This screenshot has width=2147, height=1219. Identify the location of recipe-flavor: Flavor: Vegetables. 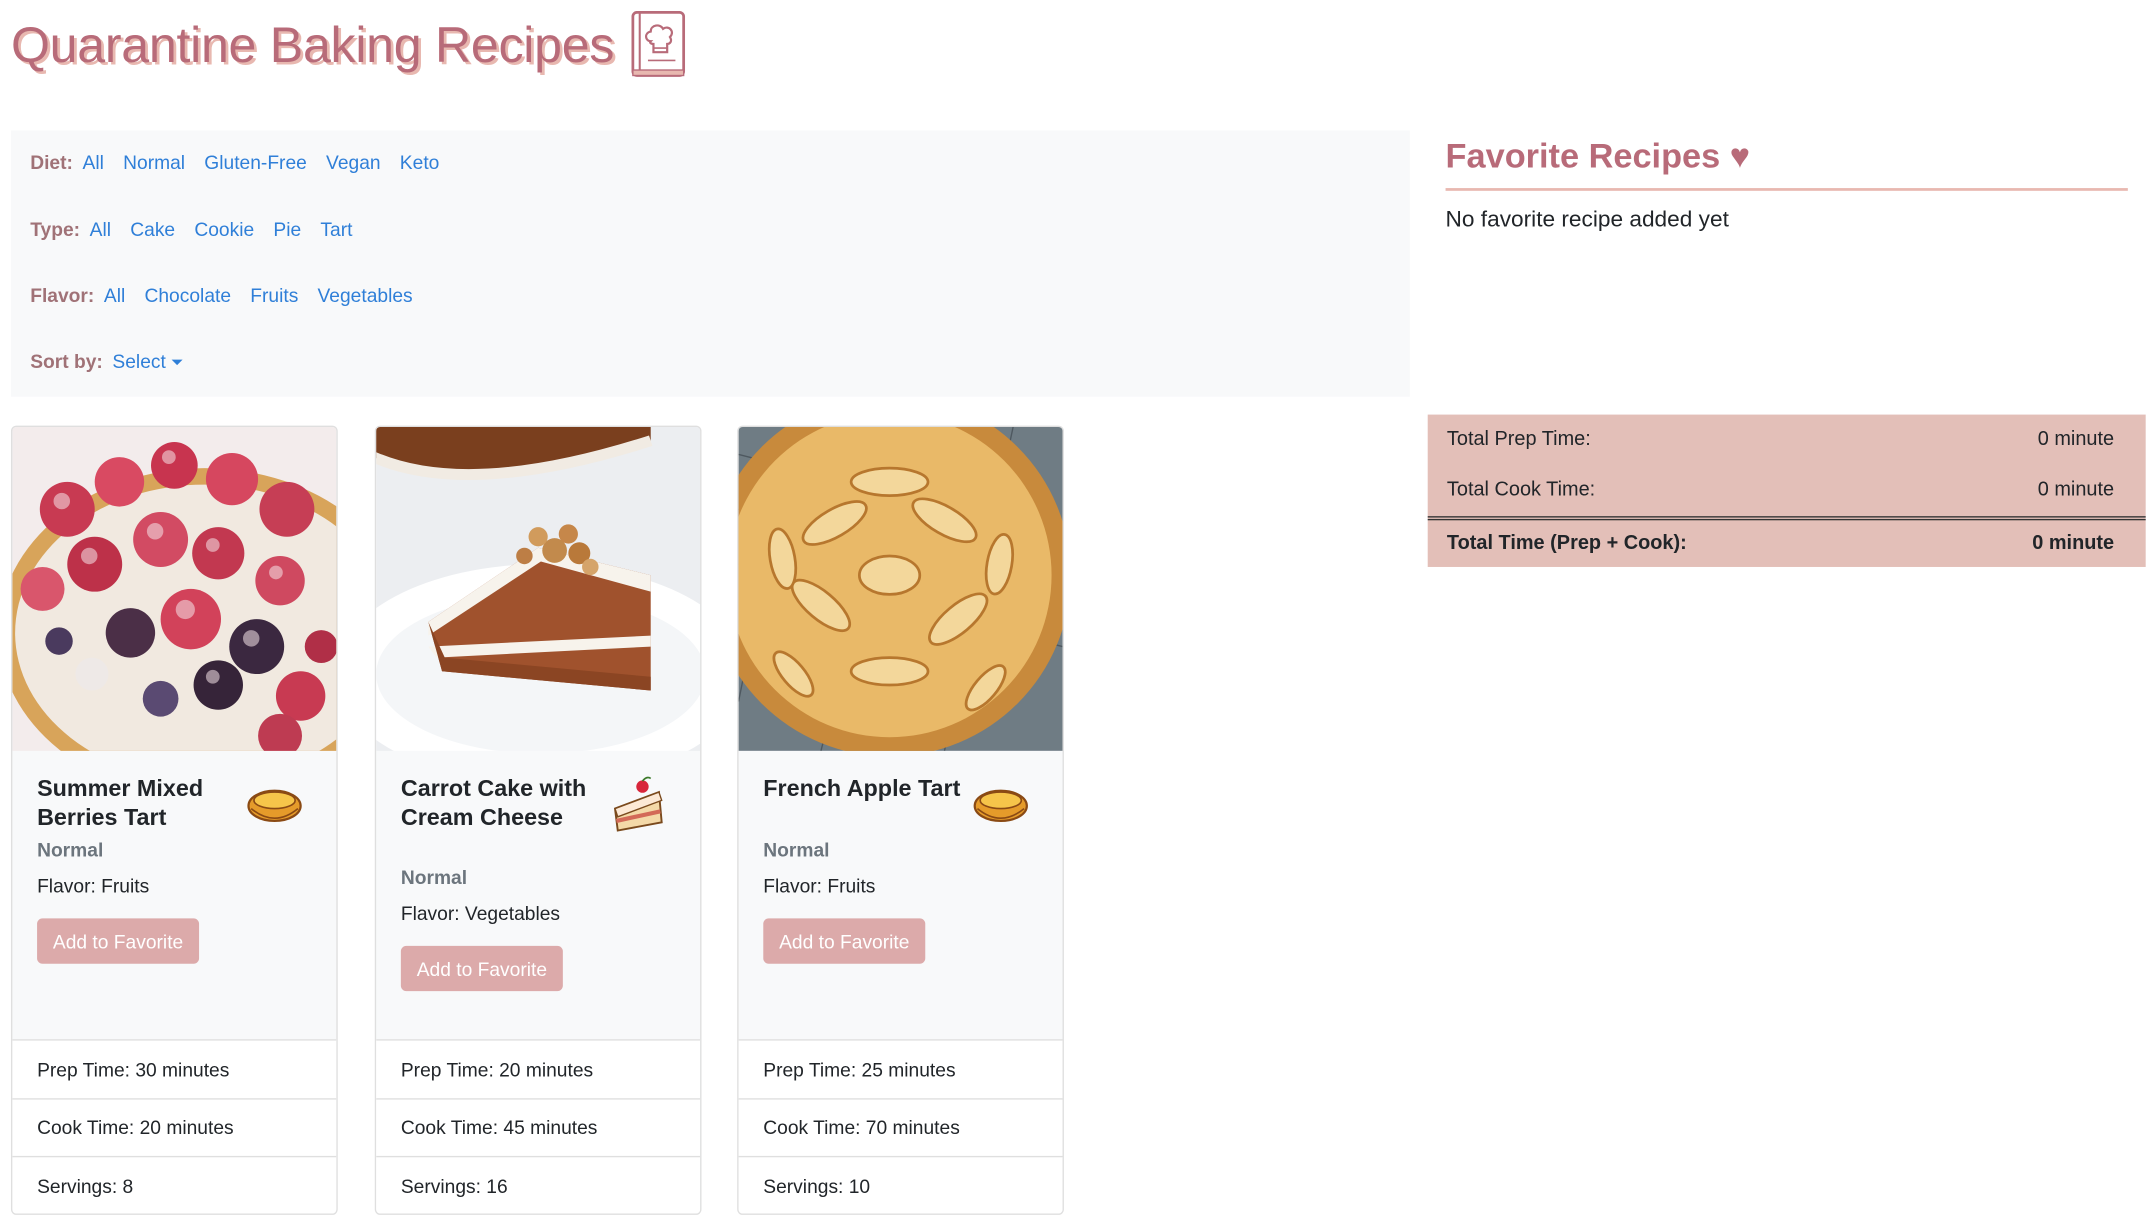
(480, 912).